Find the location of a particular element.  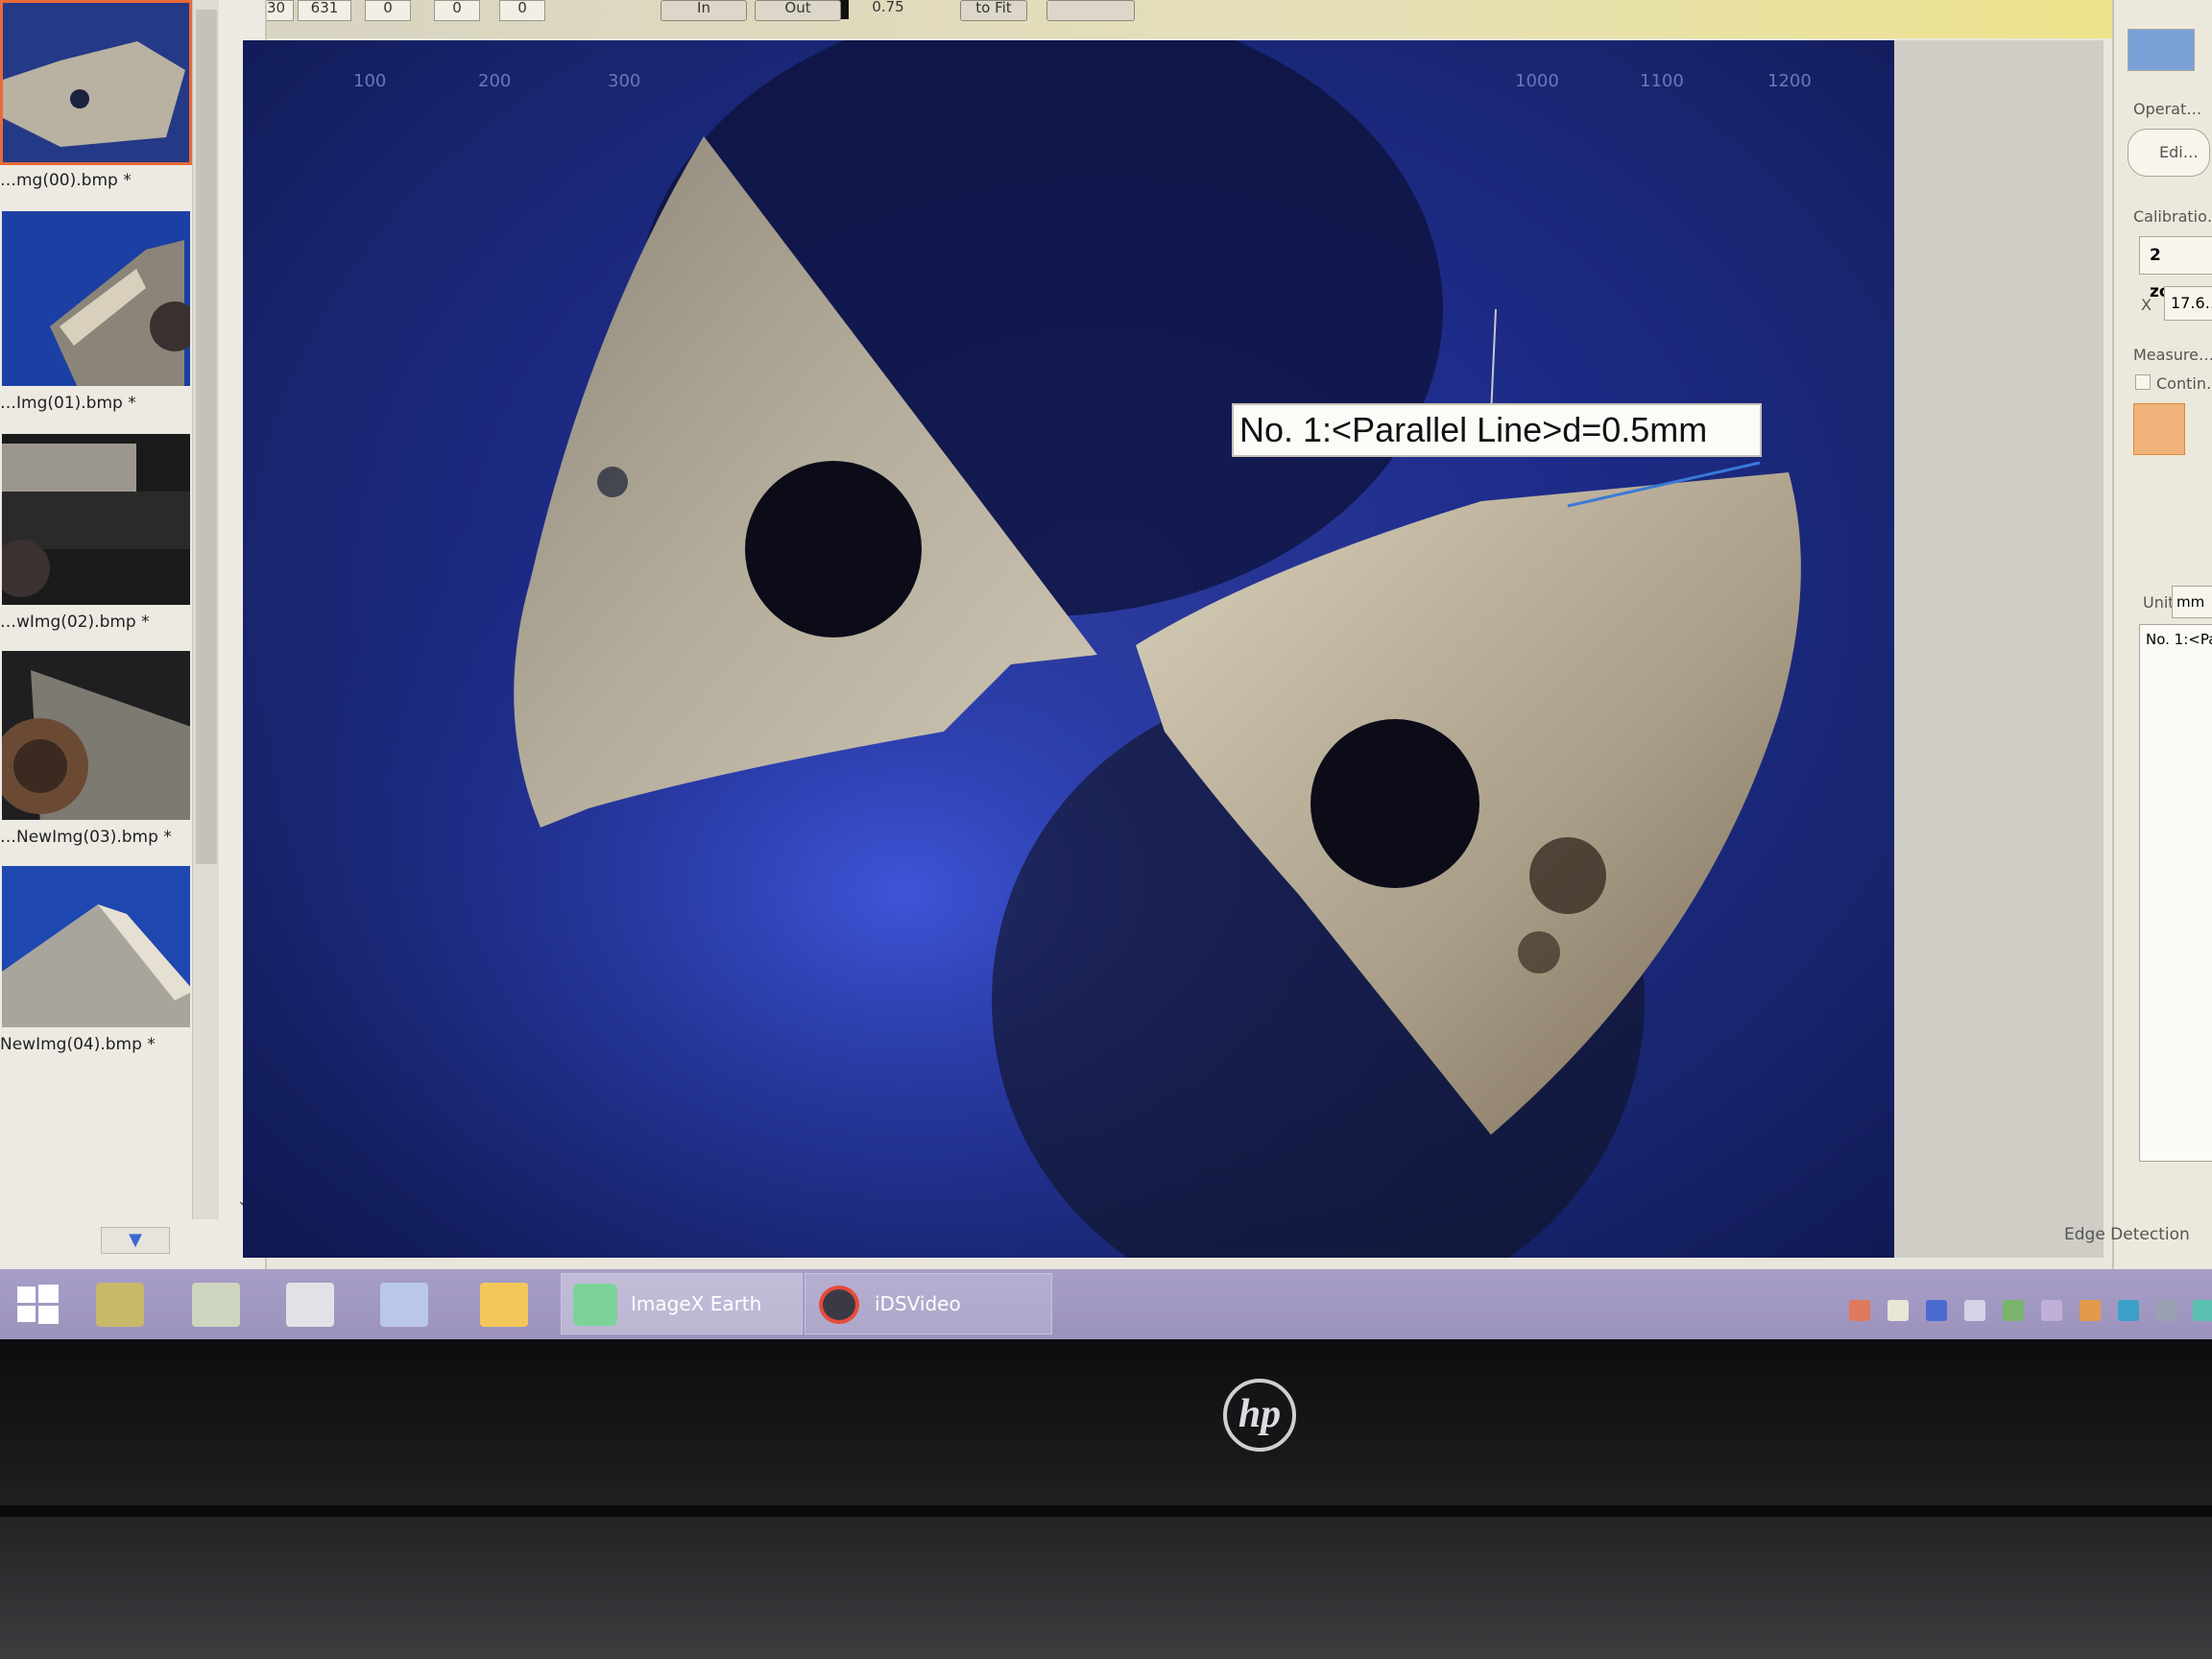

thumbnail-caption: NewImg(04).bmp * is located at coordinates (78, 1044).